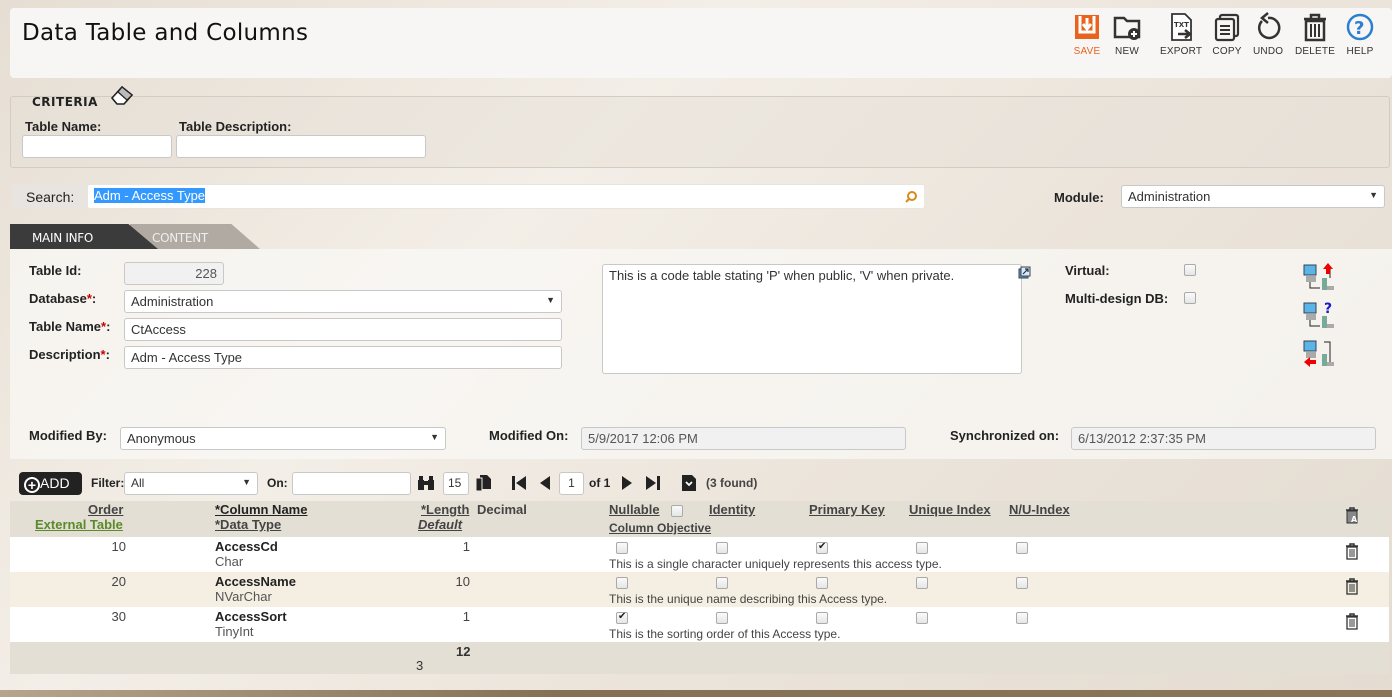 The image size is (1392, 697). What do you see at coordinates (50, 197) in the screenshot?
I see `search-label: Search:` at bounding box center [50, 197].